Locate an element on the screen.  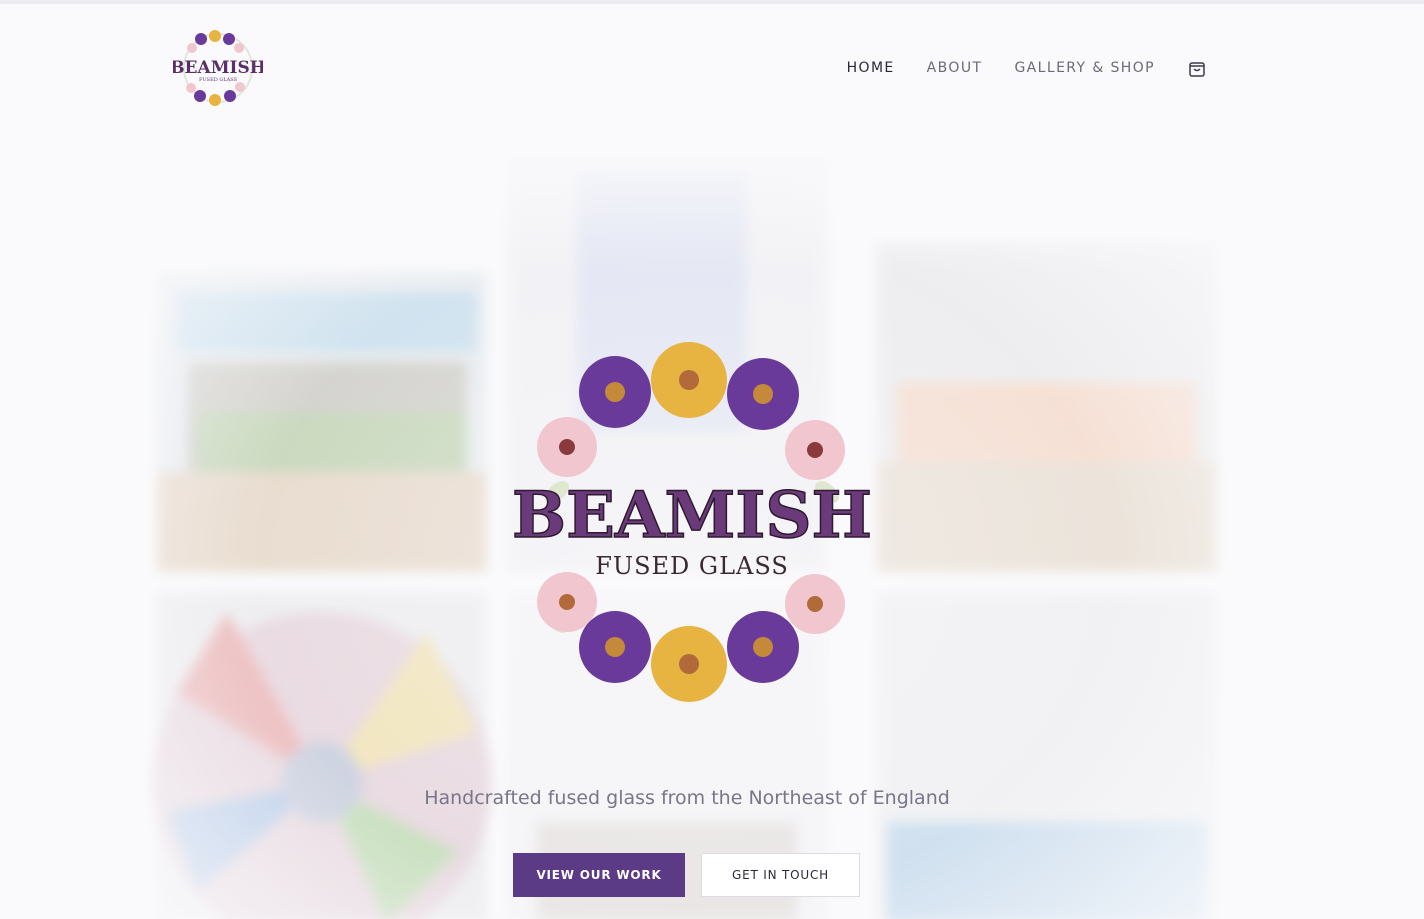
brand-logo-wordmark: BEAMISH is located at coordinates (218, 68).